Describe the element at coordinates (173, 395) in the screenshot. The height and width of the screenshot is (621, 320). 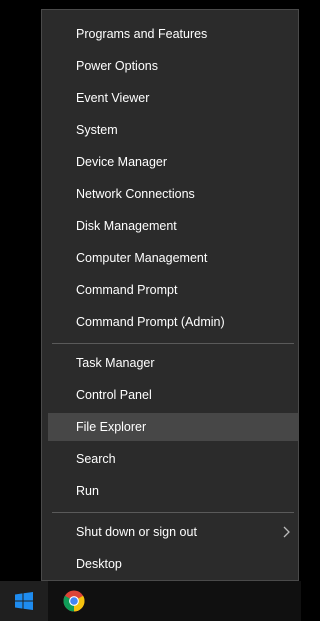
I see `menu-item-control-panel: Control Panel` at that location.